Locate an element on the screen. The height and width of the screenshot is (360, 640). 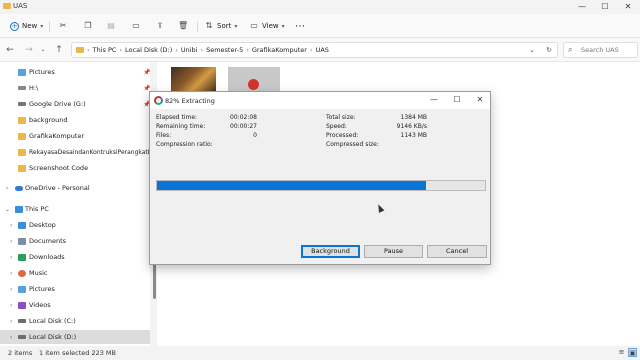
progress-fill is located at coordinates (291, 185).